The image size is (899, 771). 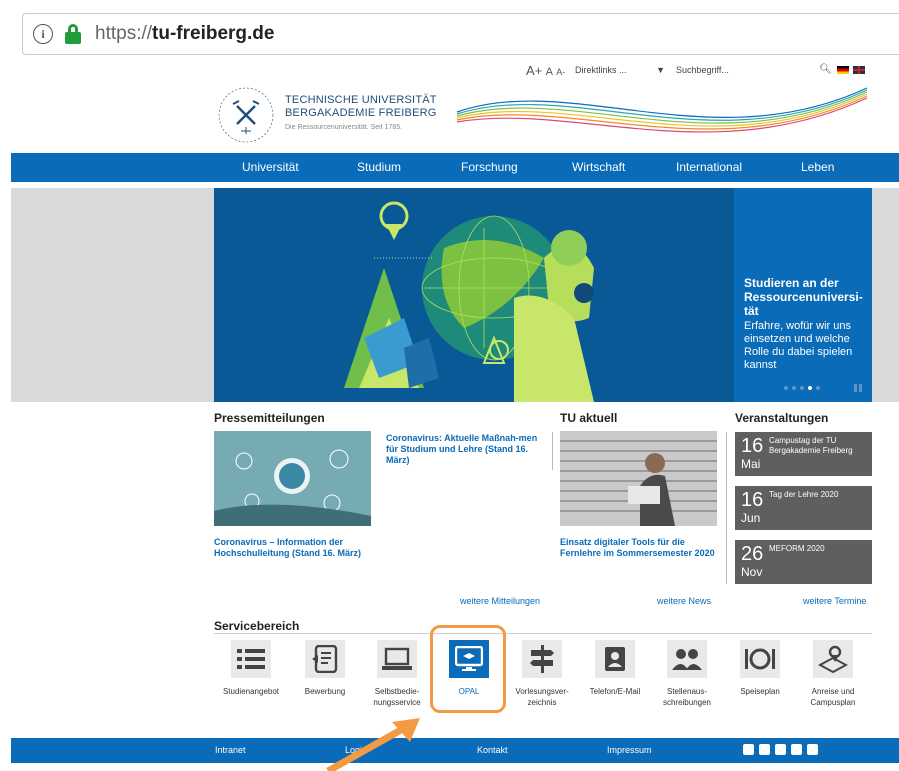 I want to click on hero-heading: Studieren an der Ressourcenuniversi-tät, so click(x=803, y=297).